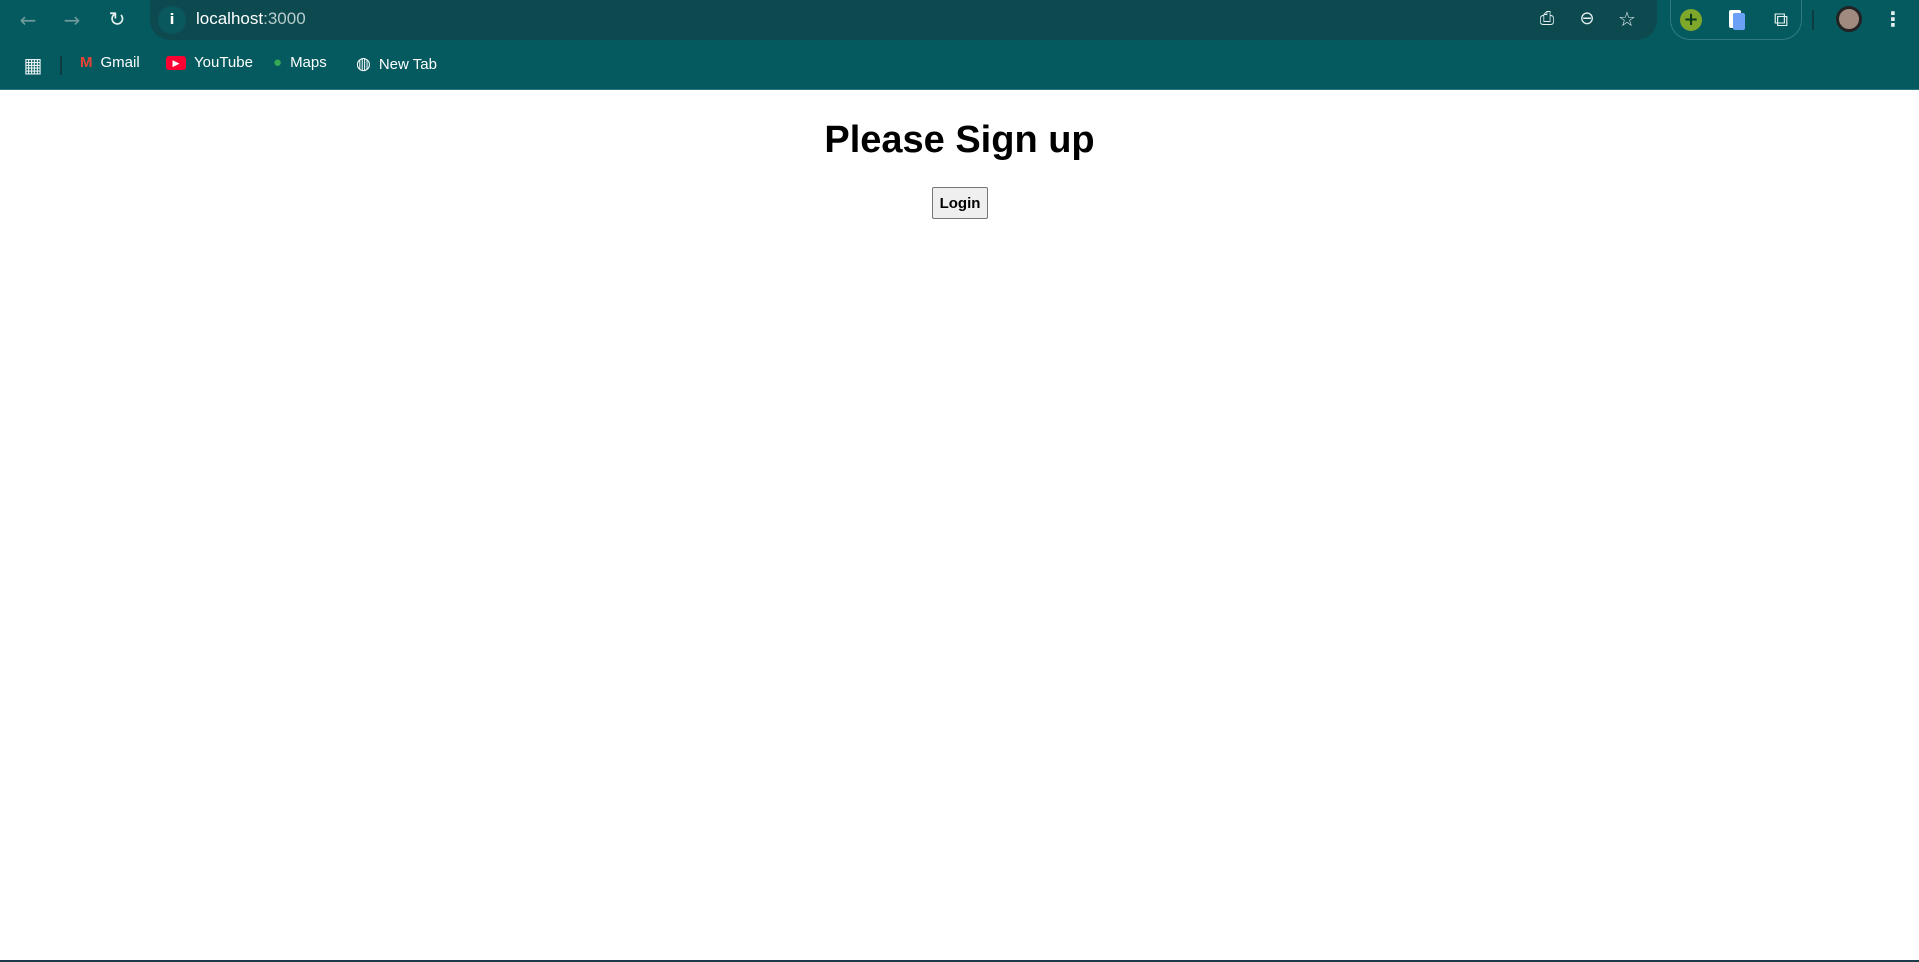 The height and width of the screenshot is (962, 1919). I want to click on bookmark-star-icon: ☆, so click(1627, 19).